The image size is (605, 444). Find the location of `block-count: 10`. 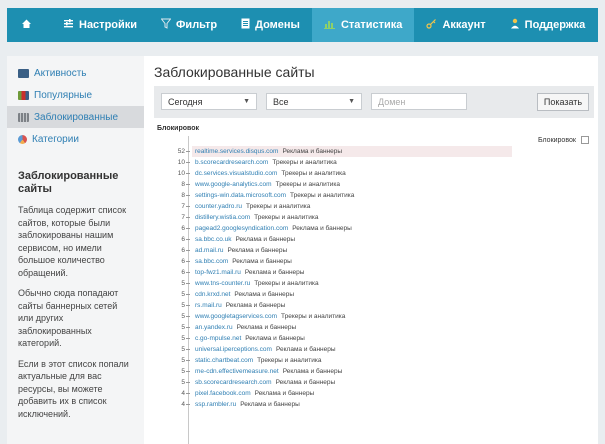

block-count: 10 is located at coordinates (181, 162).